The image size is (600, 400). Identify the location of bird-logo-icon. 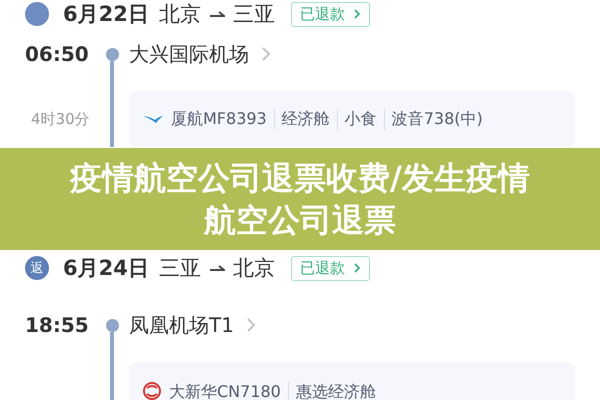
(153, 119).